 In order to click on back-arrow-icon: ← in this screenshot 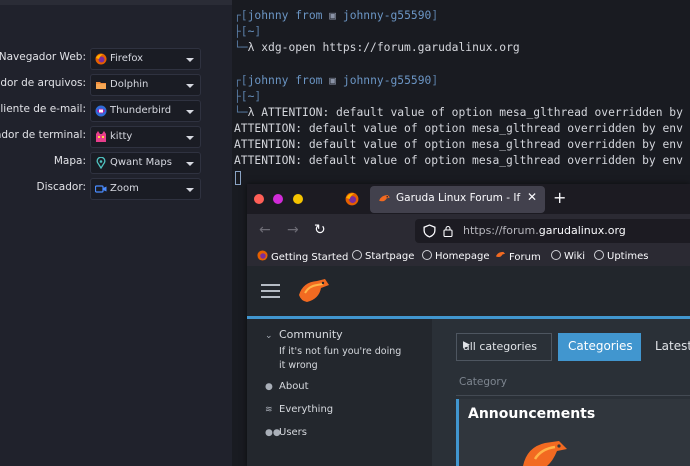, I will do `click(265, 230)`.